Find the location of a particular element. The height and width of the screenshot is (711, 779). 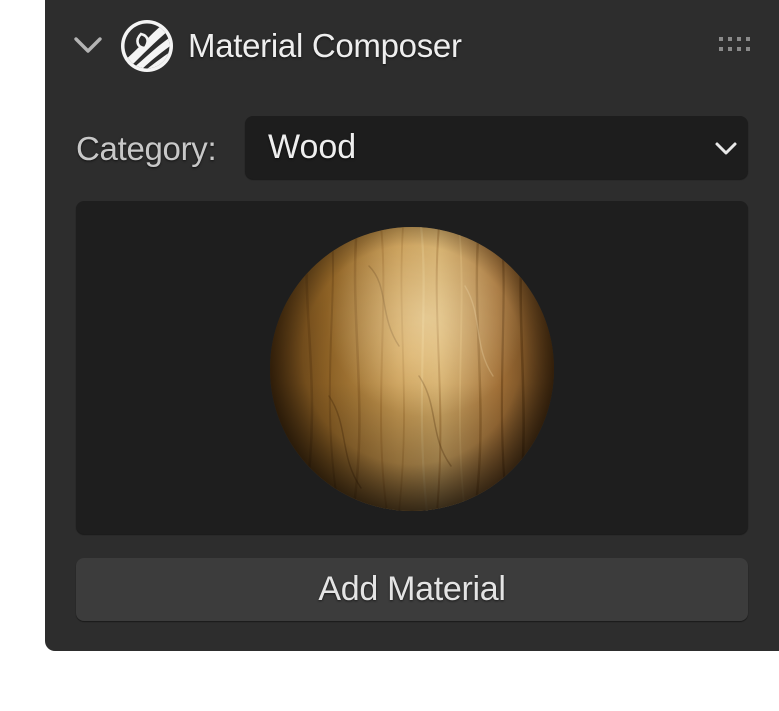

category-selected-value: Wood is located at coordinates (312, 147).